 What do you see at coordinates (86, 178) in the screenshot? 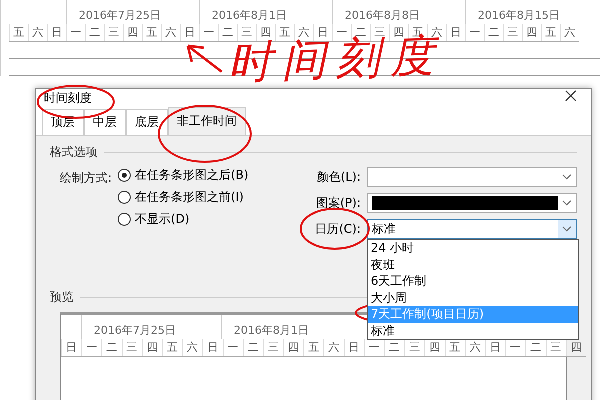
I see `field-label: 绘制方式:` at bounding box center [86, 178].